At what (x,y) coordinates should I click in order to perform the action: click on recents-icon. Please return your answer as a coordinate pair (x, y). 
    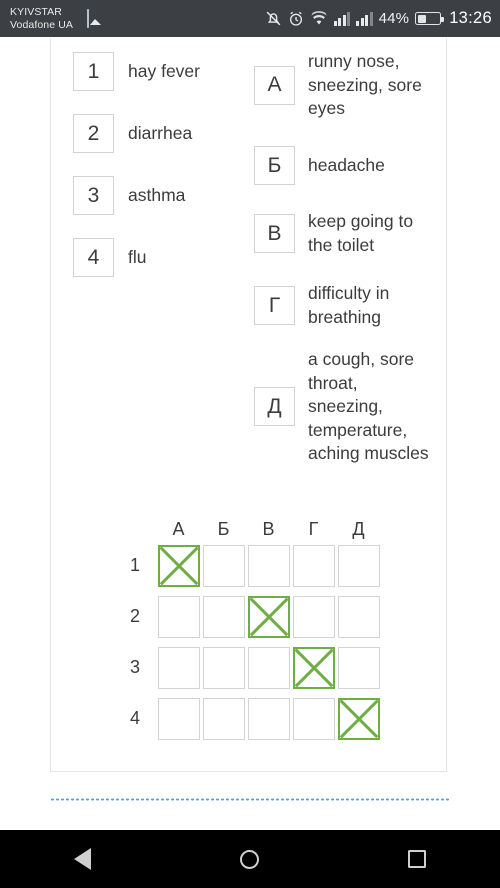
    Looking at the image, I should click on (416, 859).